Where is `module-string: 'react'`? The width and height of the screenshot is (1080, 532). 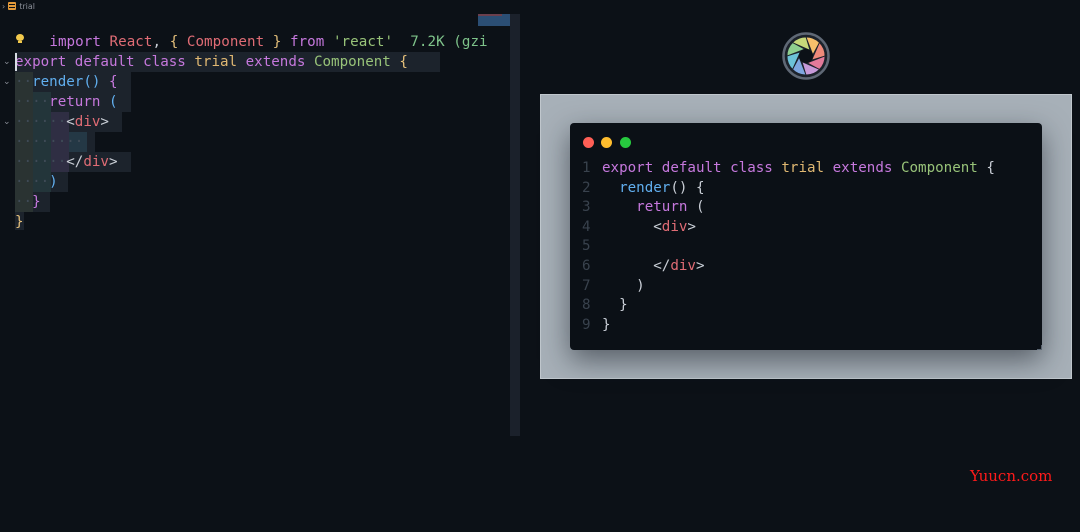 module-string: 'react' is located at coordinates (363, 42).